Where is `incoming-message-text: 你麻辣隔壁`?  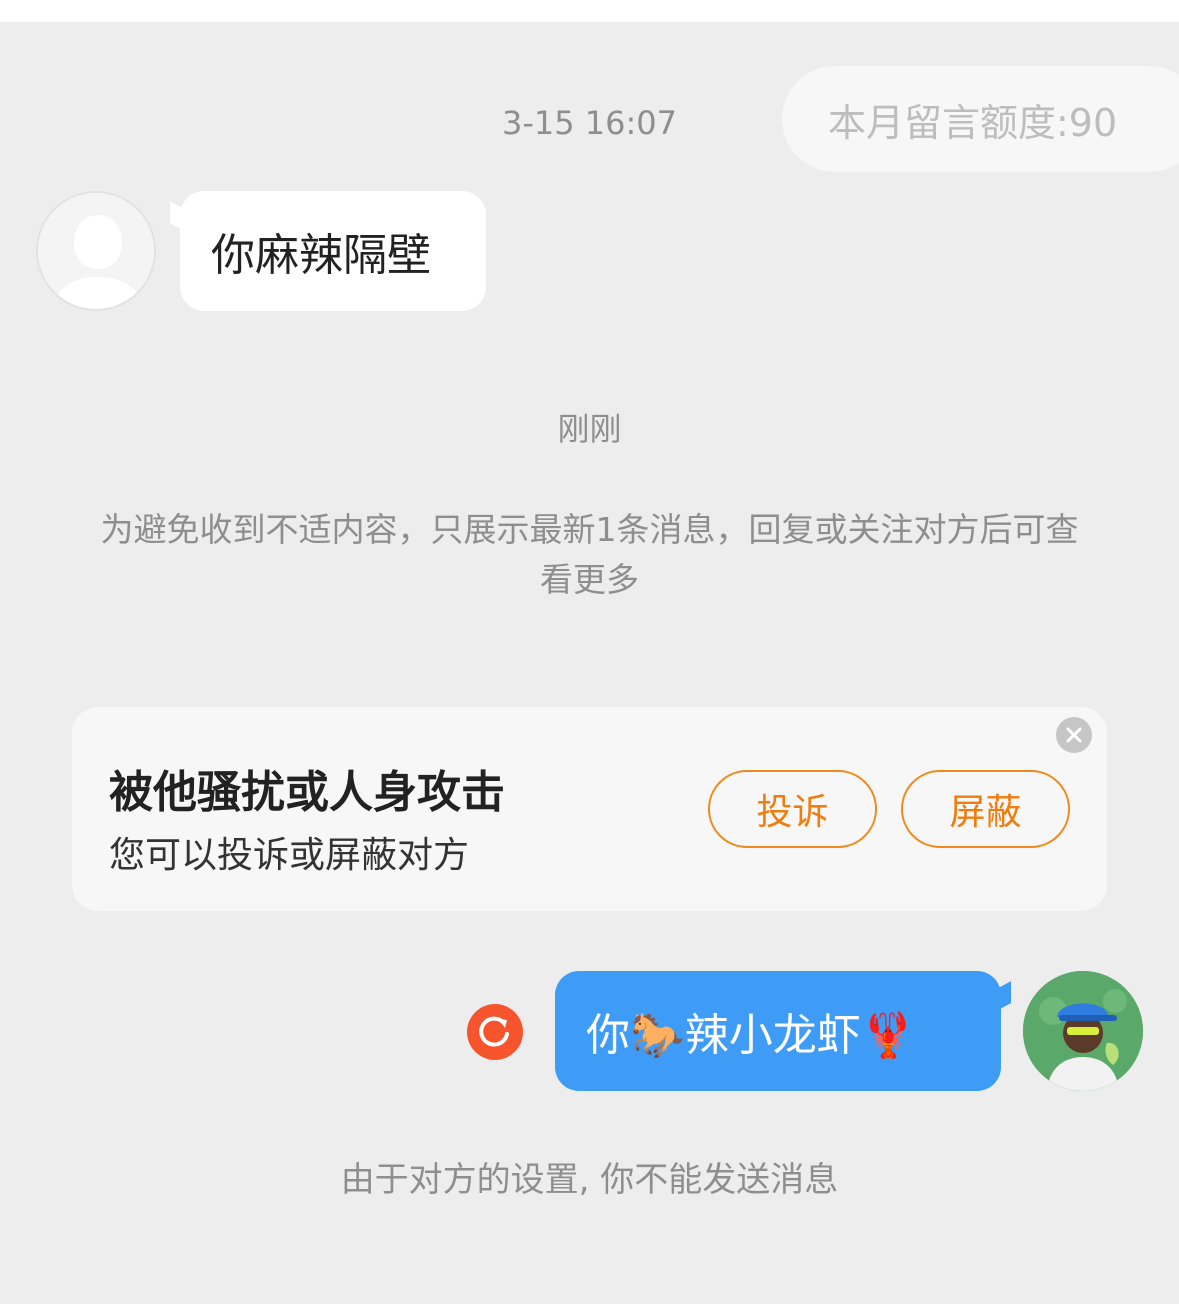
incoming-message-text: 你麻辣隔壁 is located at coordinates (321, 255).